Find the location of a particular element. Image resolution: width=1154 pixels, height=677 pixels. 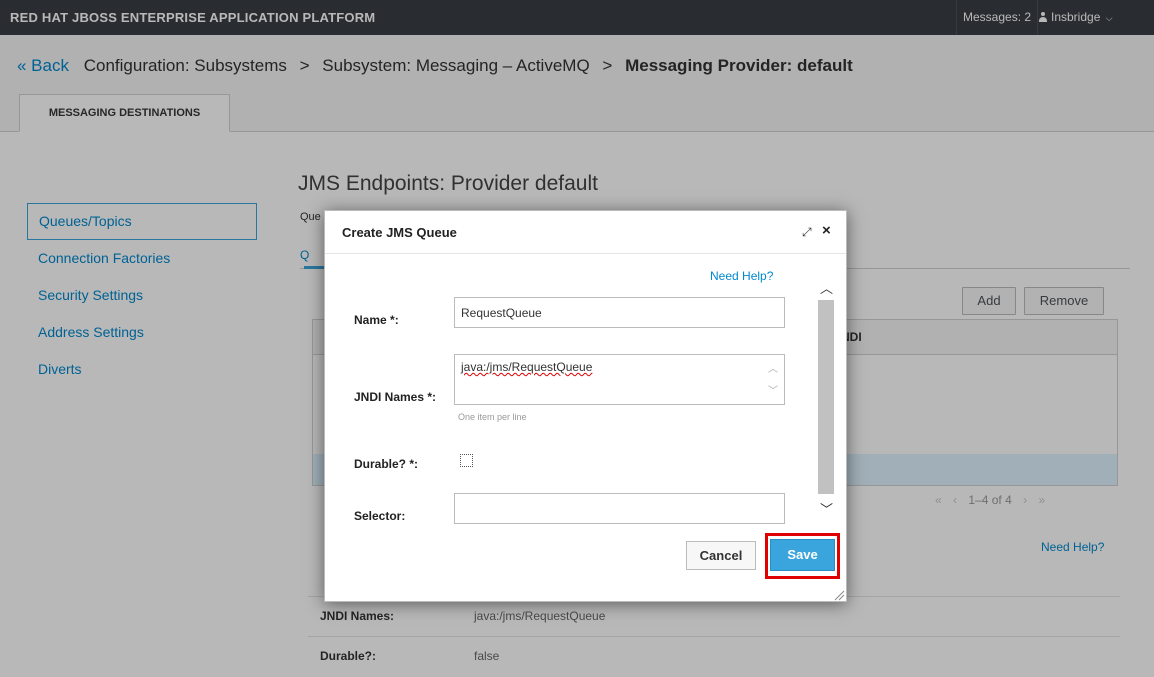

name-label: Name *: is located at coordinates (376, 320).